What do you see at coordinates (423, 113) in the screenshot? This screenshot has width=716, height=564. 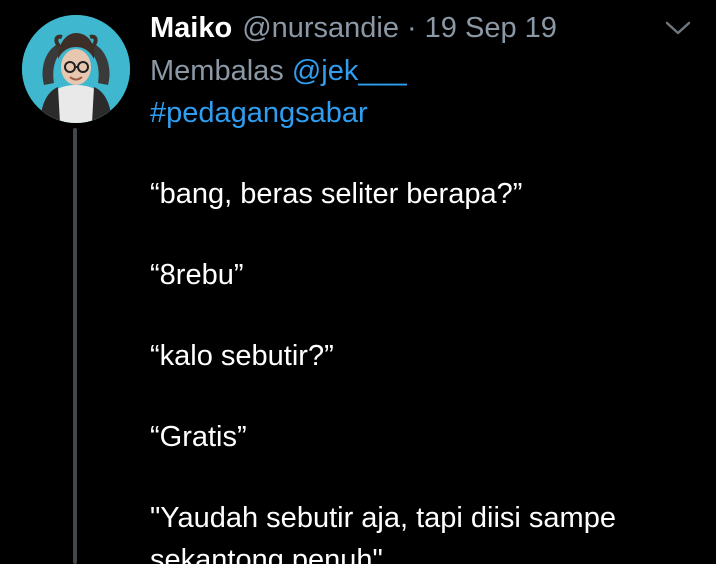 I see `hashtag-link: #pedagangsabar` at bounding box center [423, 113].